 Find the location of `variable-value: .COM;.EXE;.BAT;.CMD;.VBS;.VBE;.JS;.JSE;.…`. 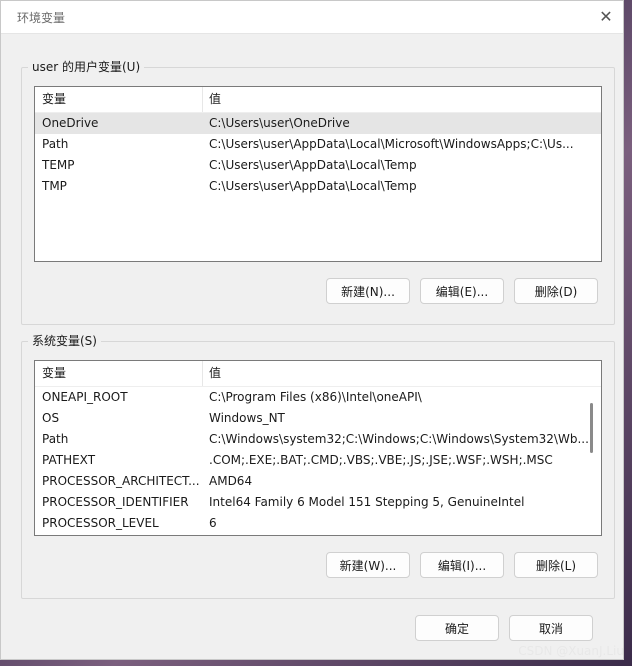

variable-value: .COM;.EXE;.BAT;.CMD;.VBS;.VBE;.JS;.JSE;.… is located at coordinates (381, 460).